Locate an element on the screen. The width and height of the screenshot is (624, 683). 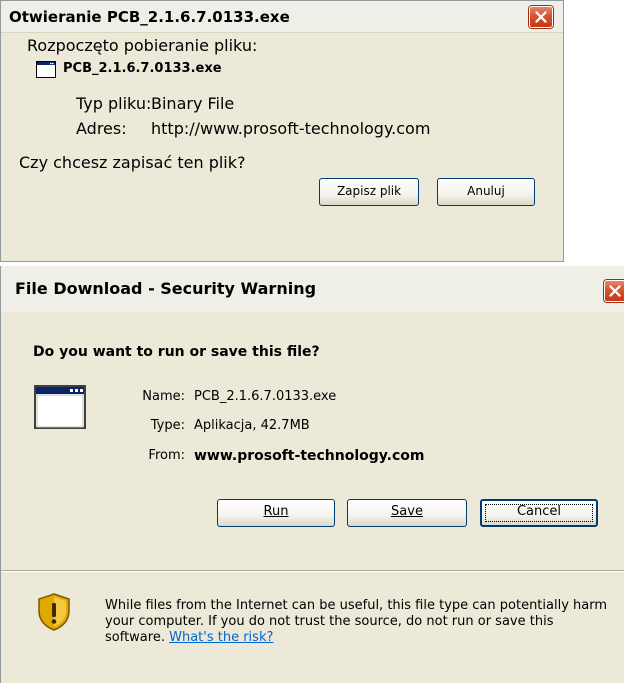
intro-text: Rozpoczęto pobieranie pliku: is located at coordinates (142, 45).